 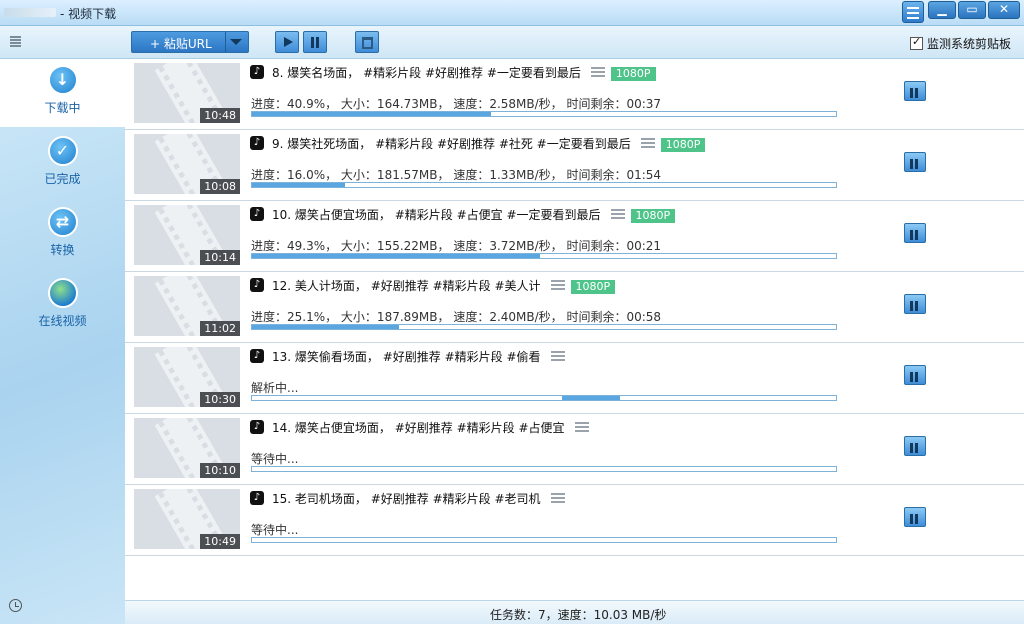 I want to click on sidebar-item-label: 下载中, so click(x=62, y=108).